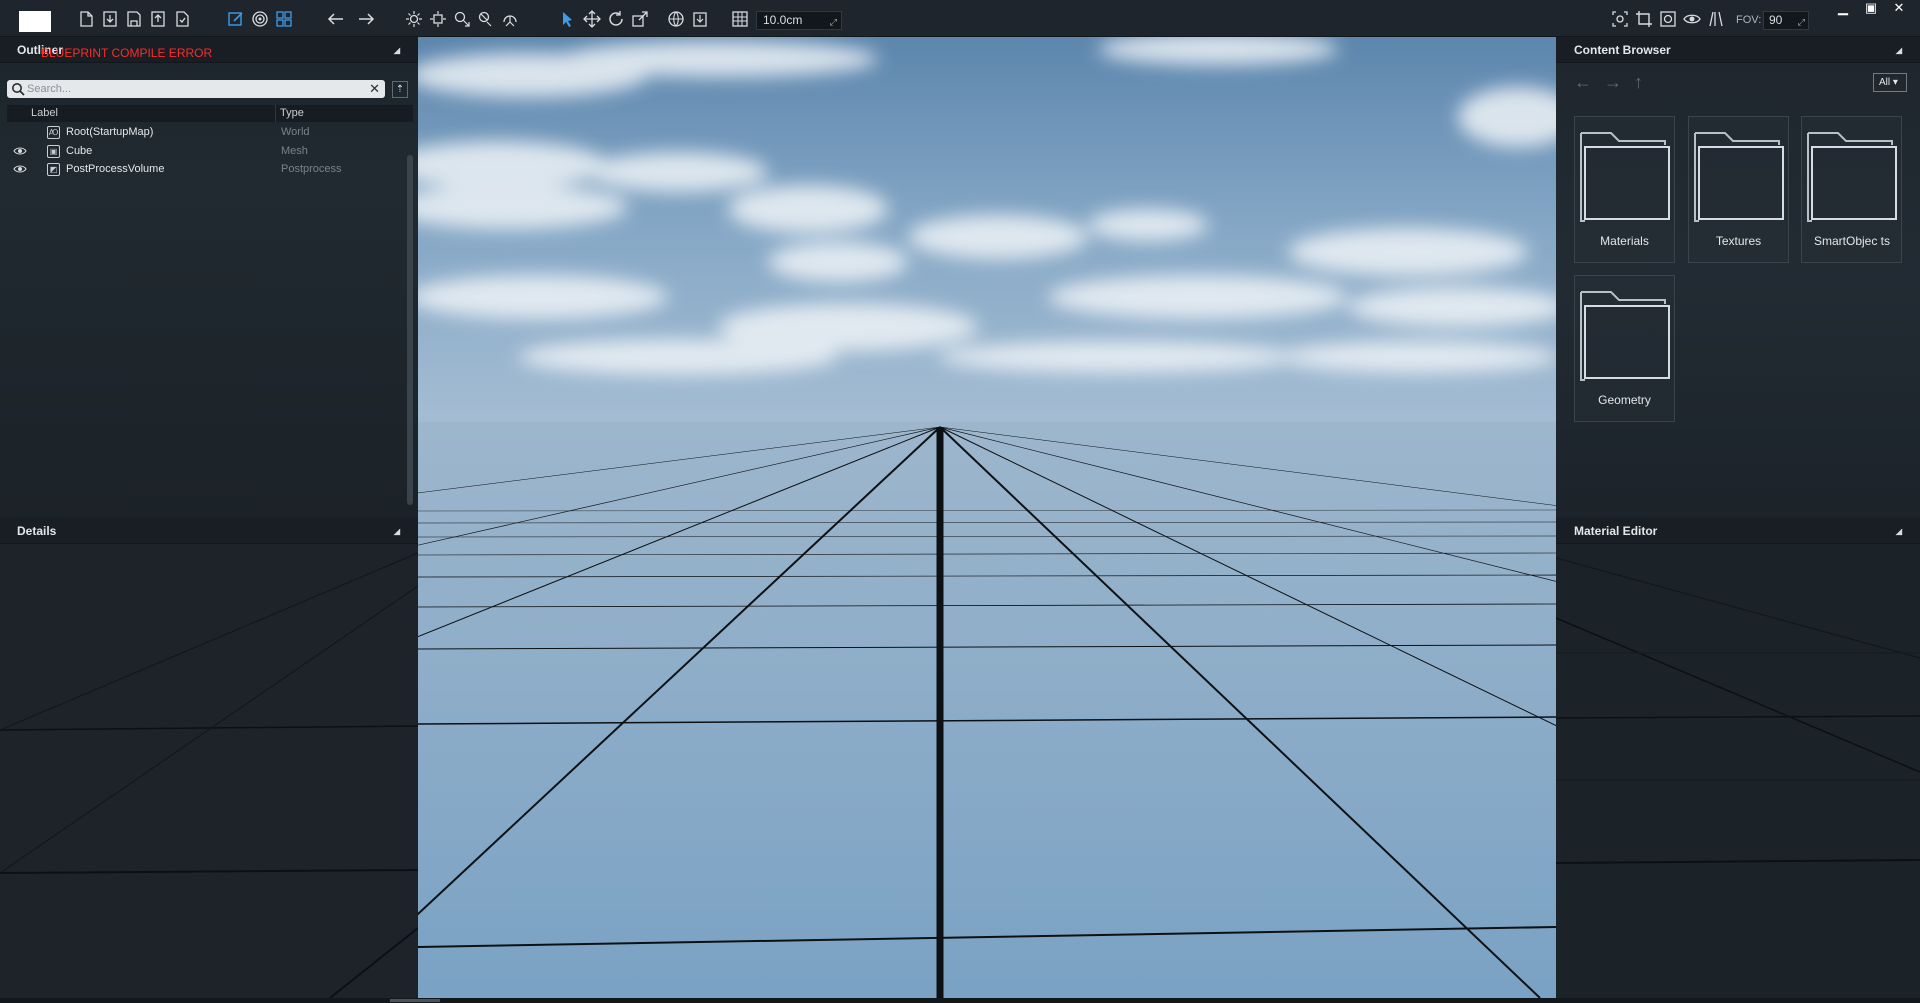  Describe the element at coordinates (1885, 82) in the screenshot. I see `filter-value: All` at that location.